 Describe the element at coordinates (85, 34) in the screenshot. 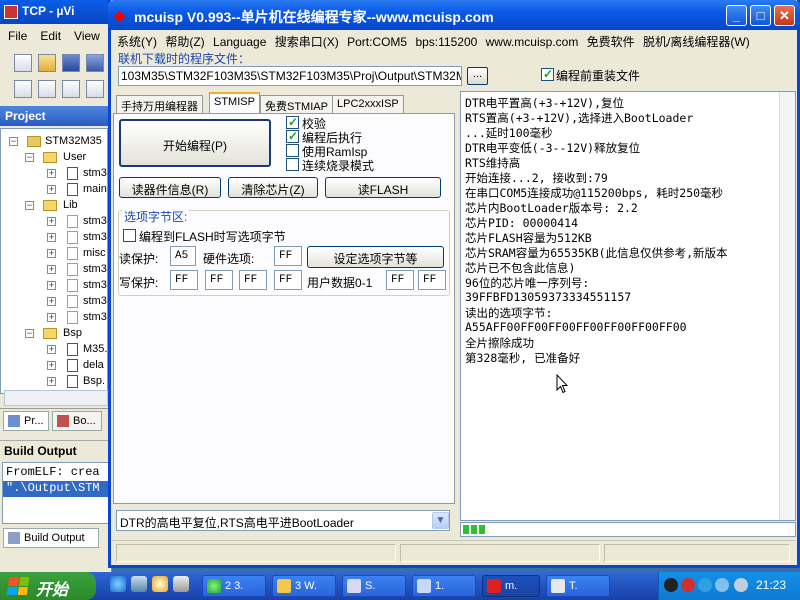

I see `ide-menu-view: View` at that location.